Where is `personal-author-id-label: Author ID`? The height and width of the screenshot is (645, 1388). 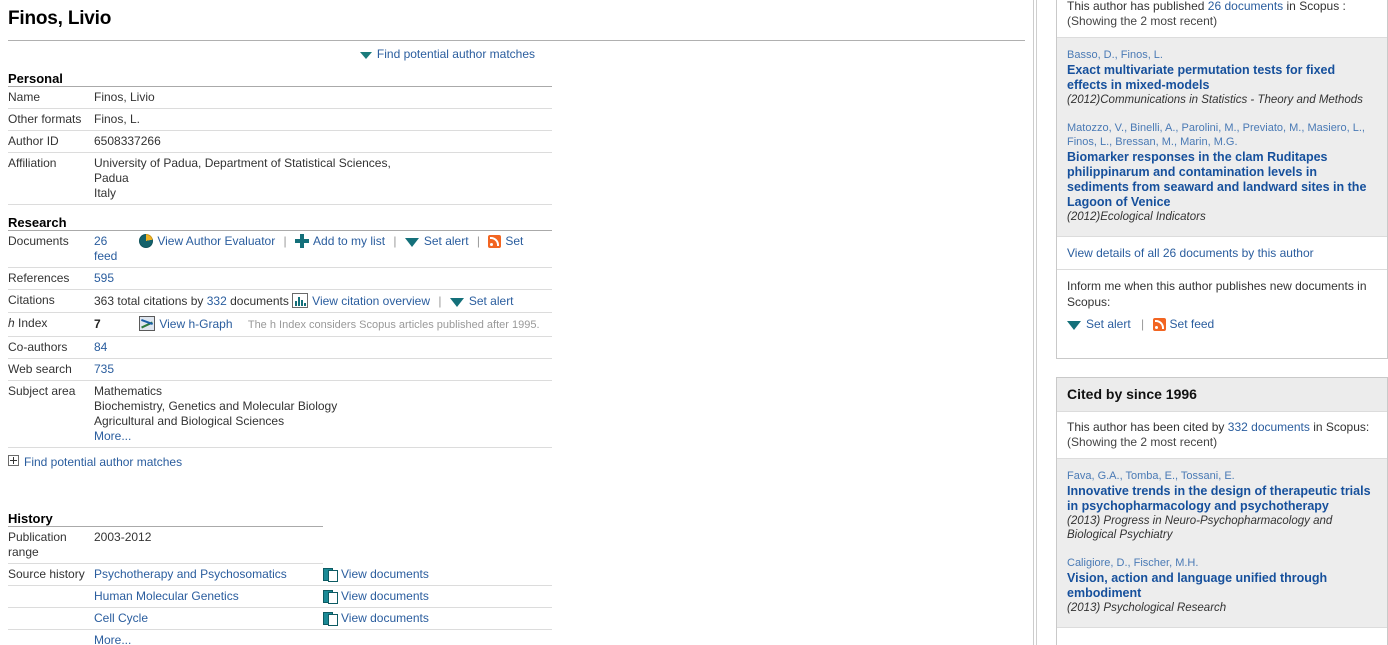 personal-author-id-label: Author ID is located at coordinates (51, 141).